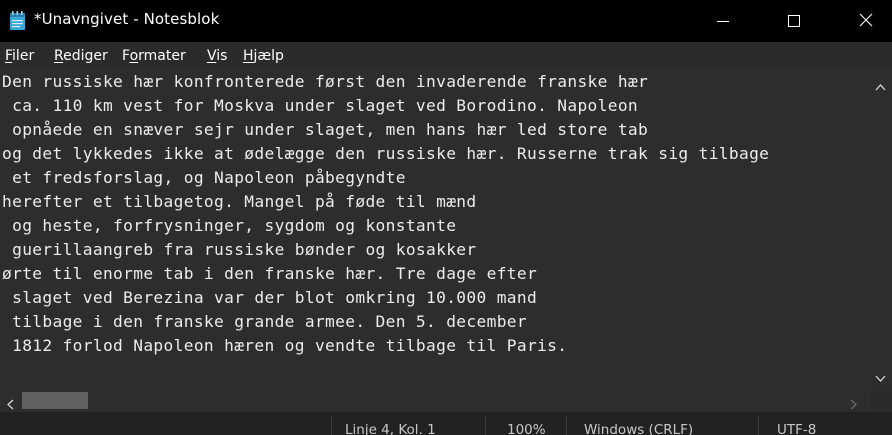 The height and width of the screenshot is (435, 892). Describe the element at coordinates (17, 21) in the screenshot. I see `notepad-icon` at that location.